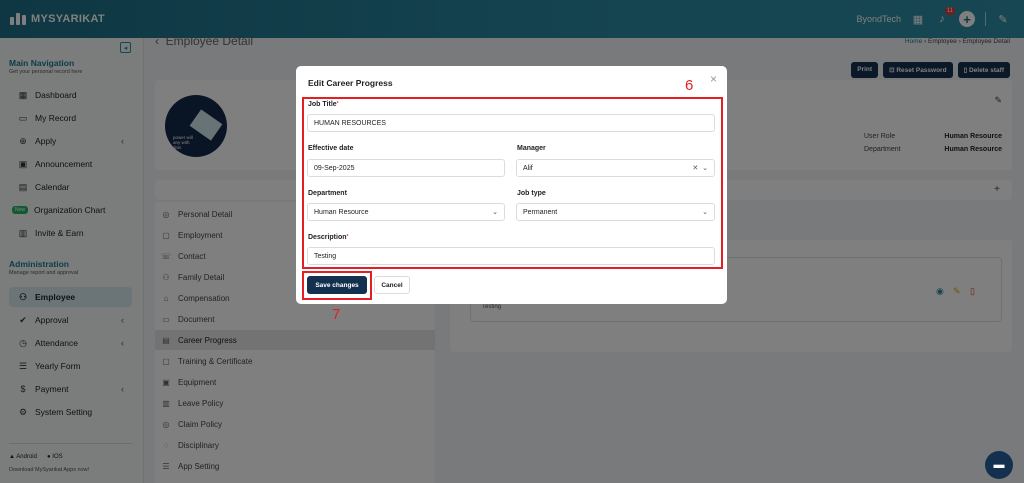 The width and height of the screenshot is (1024, 483). Describe the element at coordinates (512, 183) in the screenshot. I see `annotation-box-form-fields` at that location.